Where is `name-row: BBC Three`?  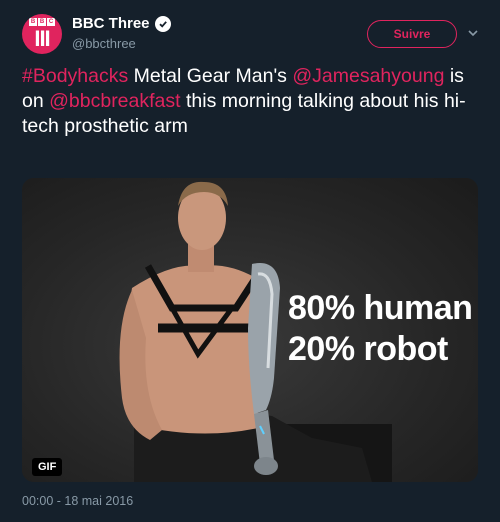
name-row: BBC Three is located at coordinates (121, 23).